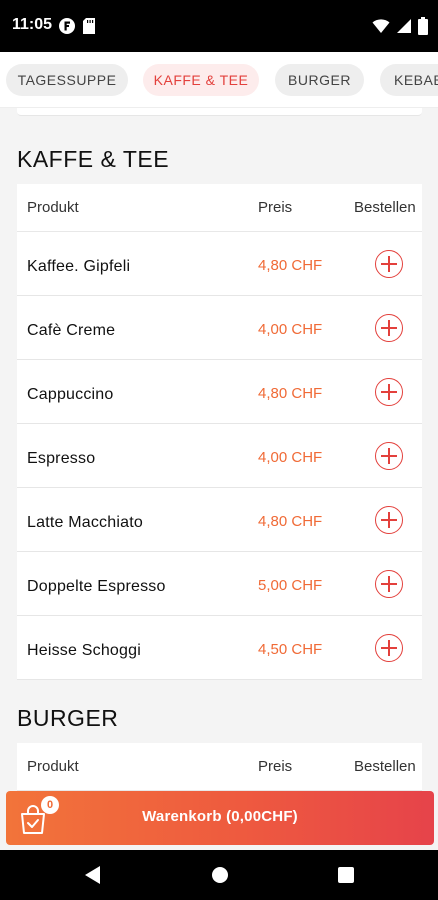 This screenshot has height=900, width=438. What do you see at coordinates (290, 585) in the screenshot?
I see `product-price: 5,00 CHF` at bounding box center [290, 585].